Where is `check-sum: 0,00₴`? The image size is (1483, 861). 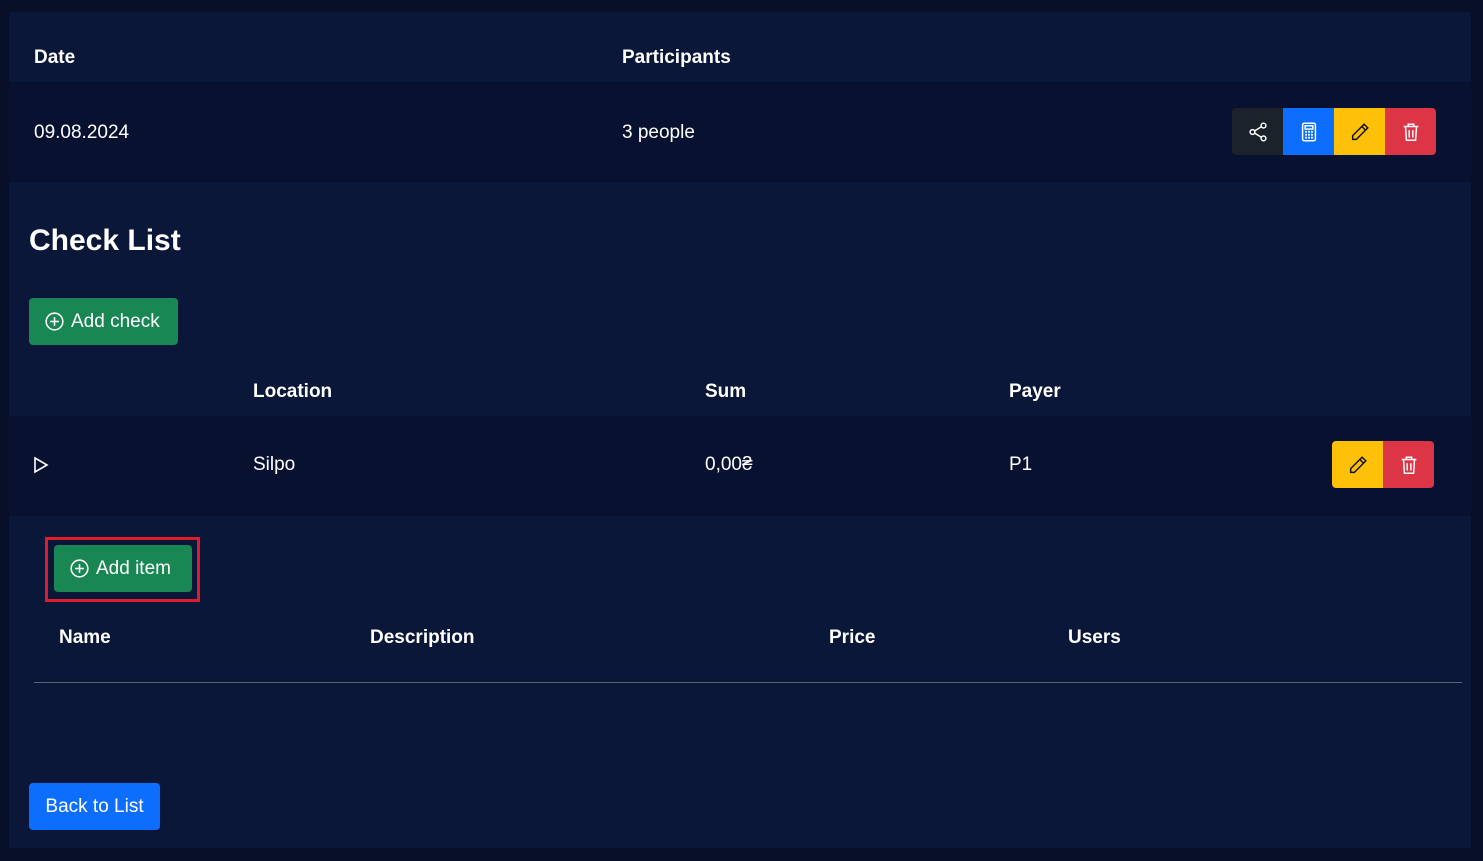 check-sum: 0,00₴ is located at coordinates (729, 464).